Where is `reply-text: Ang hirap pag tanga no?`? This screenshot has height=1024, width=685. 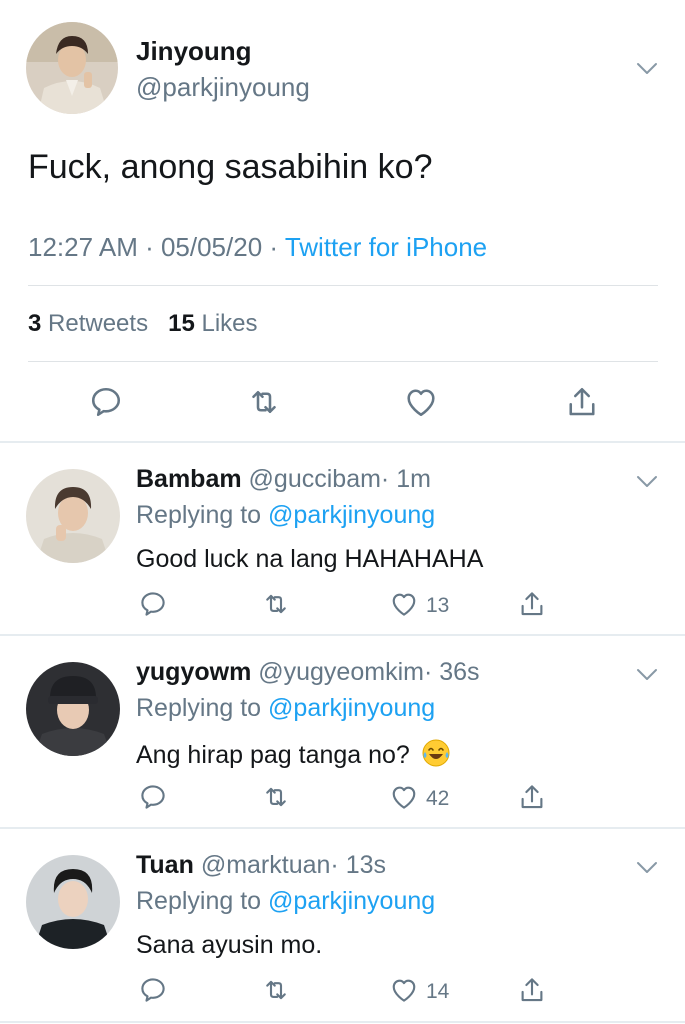 reply-text: Ang hirap pag tanga no? is located at coordinates (293, 754).